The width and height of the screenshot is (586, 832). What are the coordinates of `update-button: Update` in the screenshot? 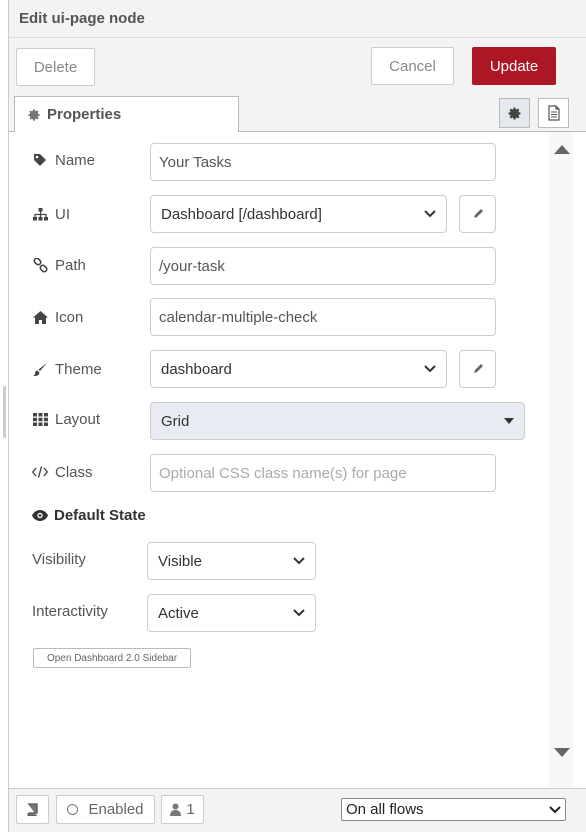 It's located at (514, 66).